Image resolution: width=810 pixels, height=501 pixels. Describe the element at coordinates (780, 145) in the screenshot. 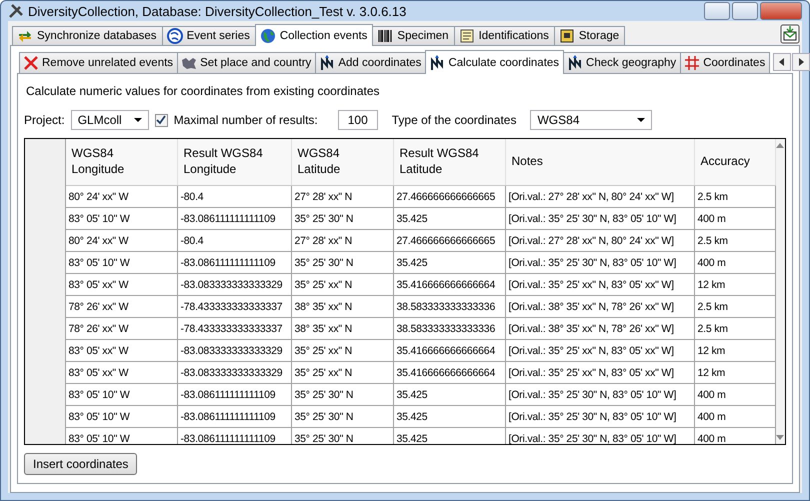

I see `scroll-up-icon` at that location.